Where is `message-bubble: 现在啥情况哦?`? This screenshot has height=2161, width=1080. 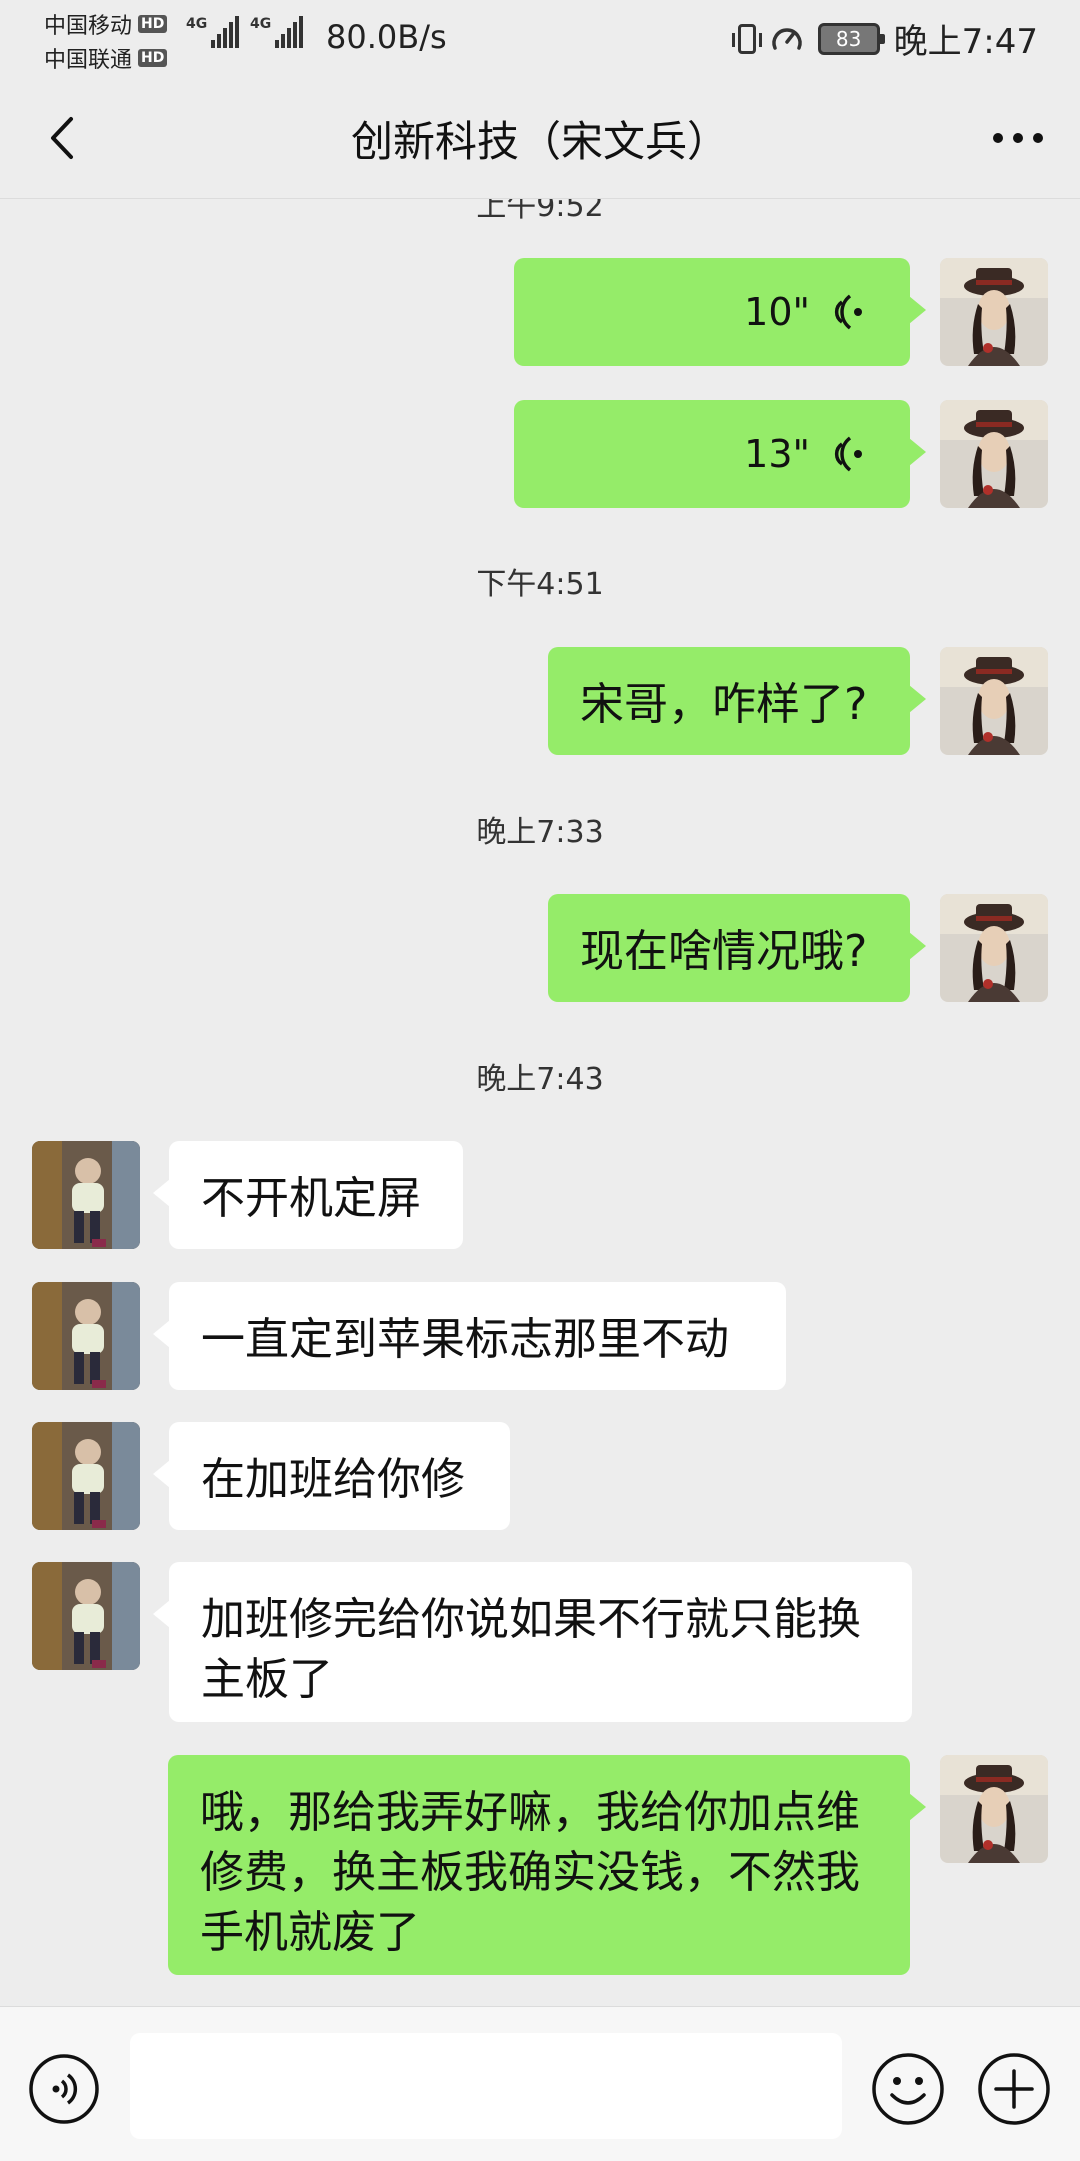 message-bubble: 现在啥情况哦? is located at coordinates (737, 948).